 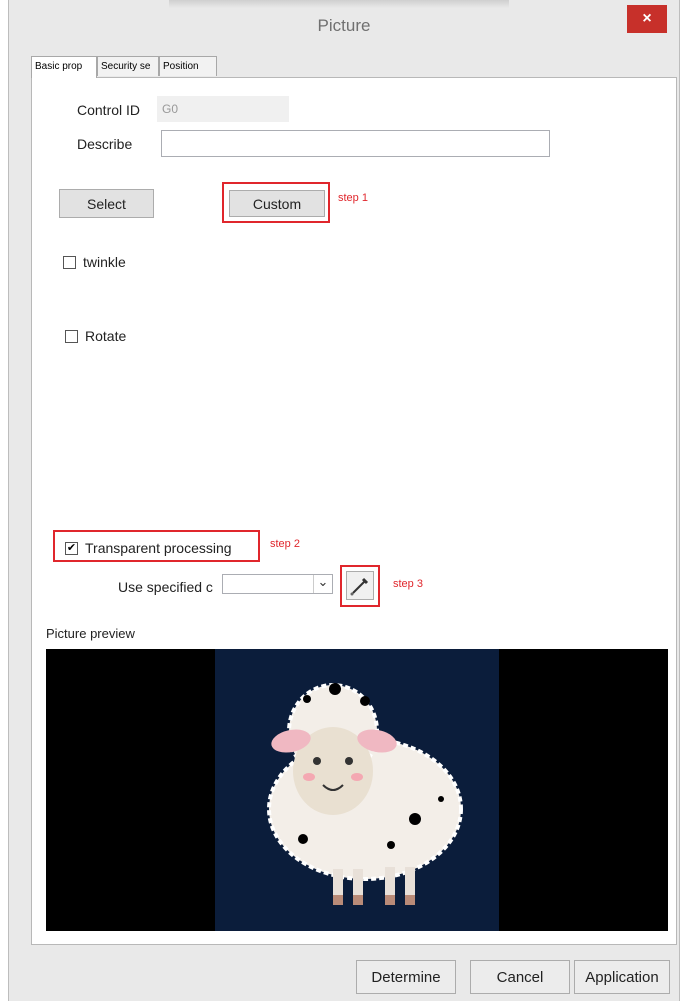 I want to click on describe-label: Describe, so click(x=105, y=144).